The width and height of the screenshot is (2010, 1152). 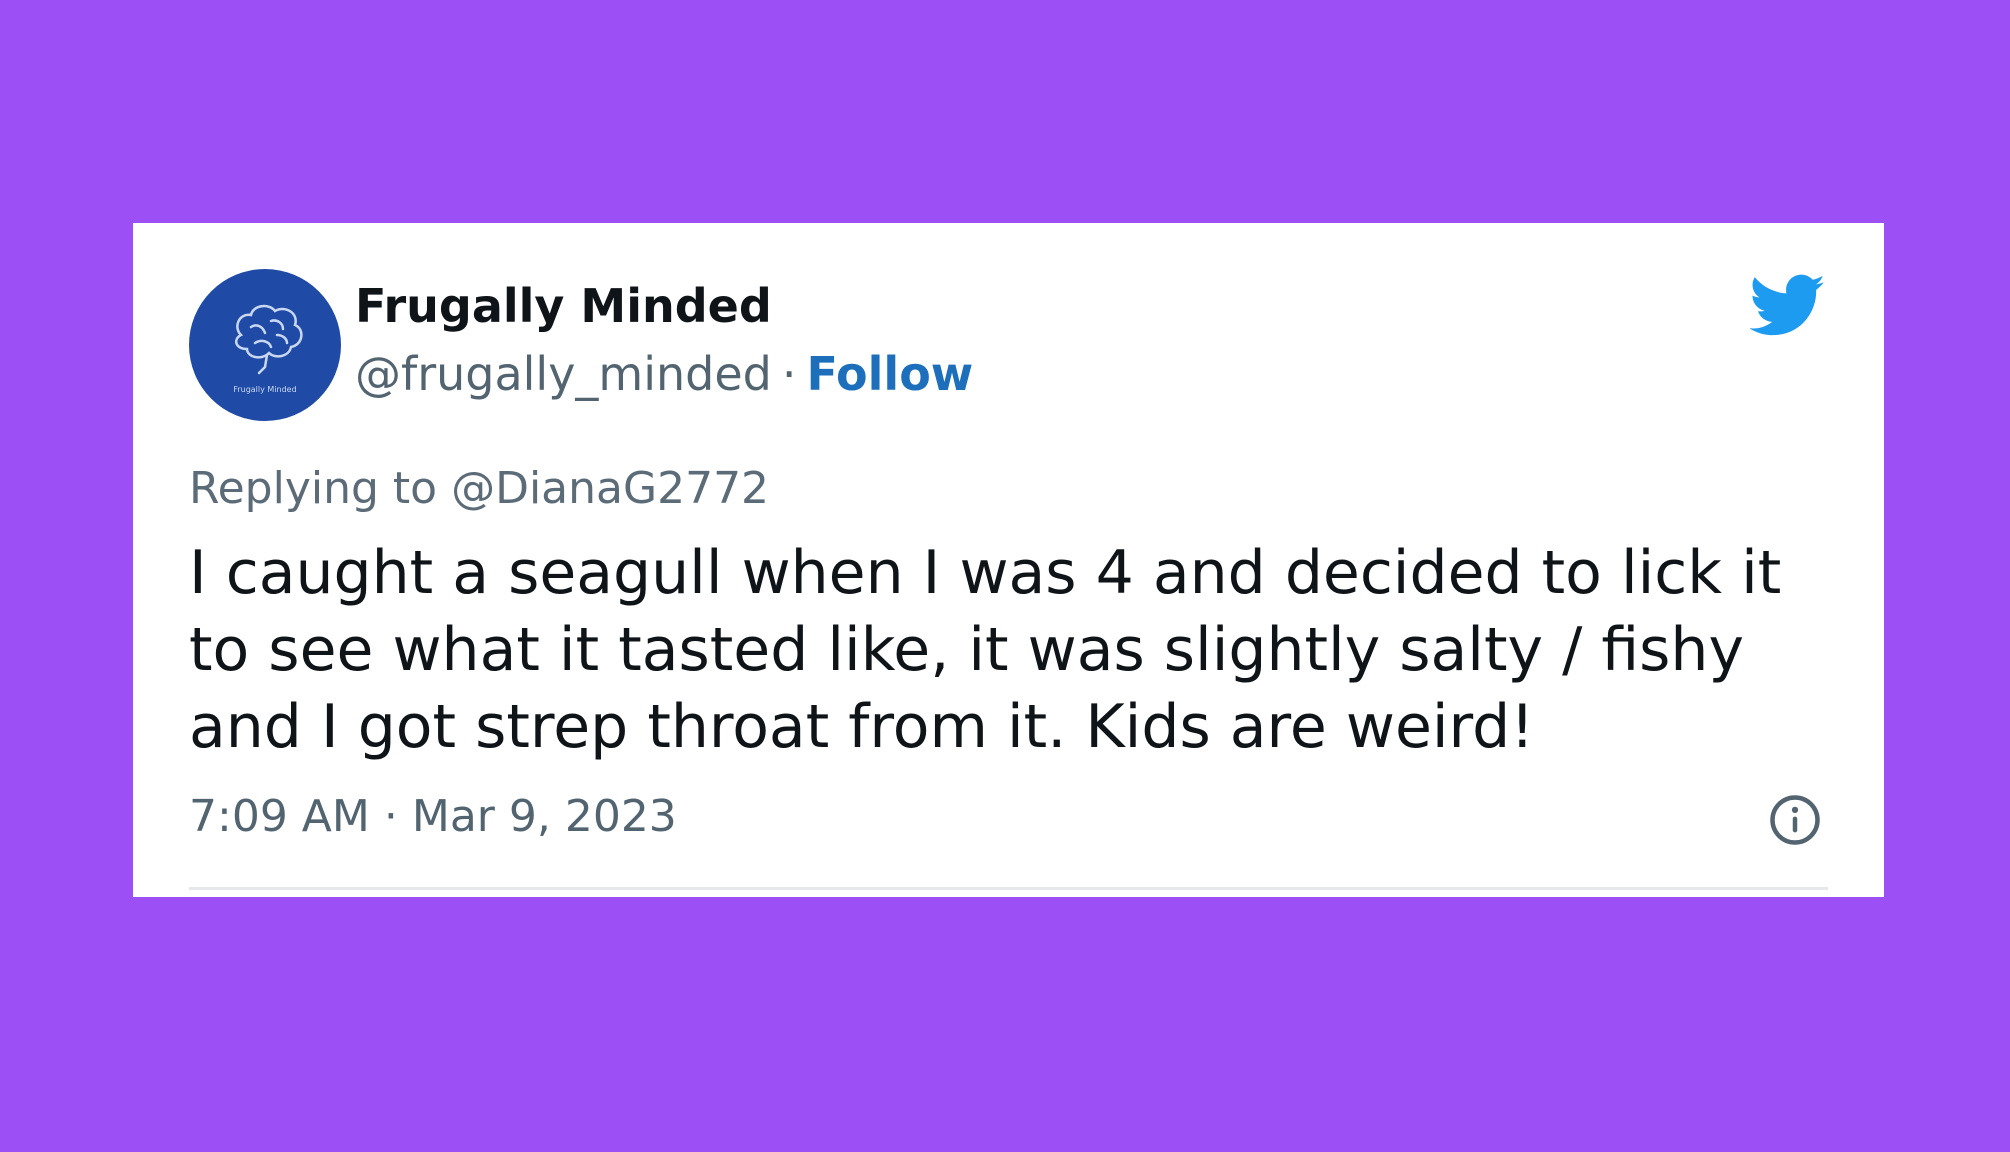 I want to click on tweet-date: Mar 9, 2023, so click(x=544, y=816).